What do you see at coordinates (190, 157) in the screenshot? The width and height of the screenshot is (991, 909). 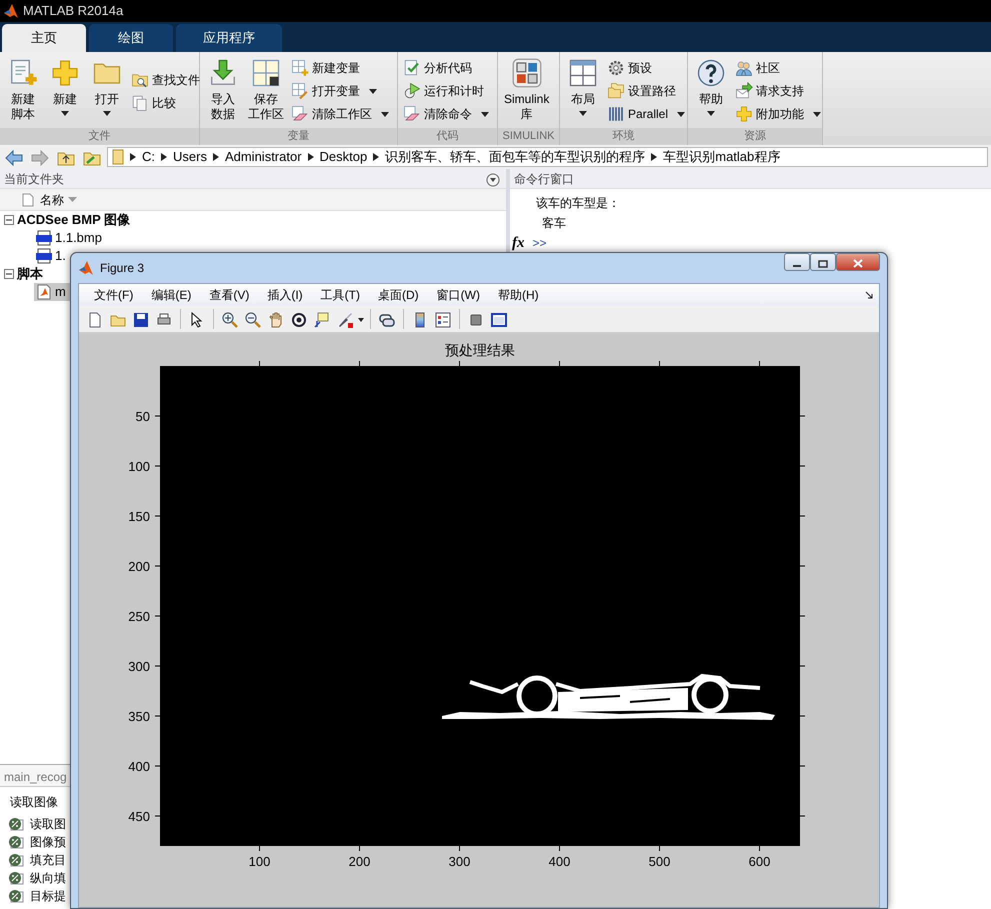 I see `path-segment: Users` at bounding box center [190, 157].